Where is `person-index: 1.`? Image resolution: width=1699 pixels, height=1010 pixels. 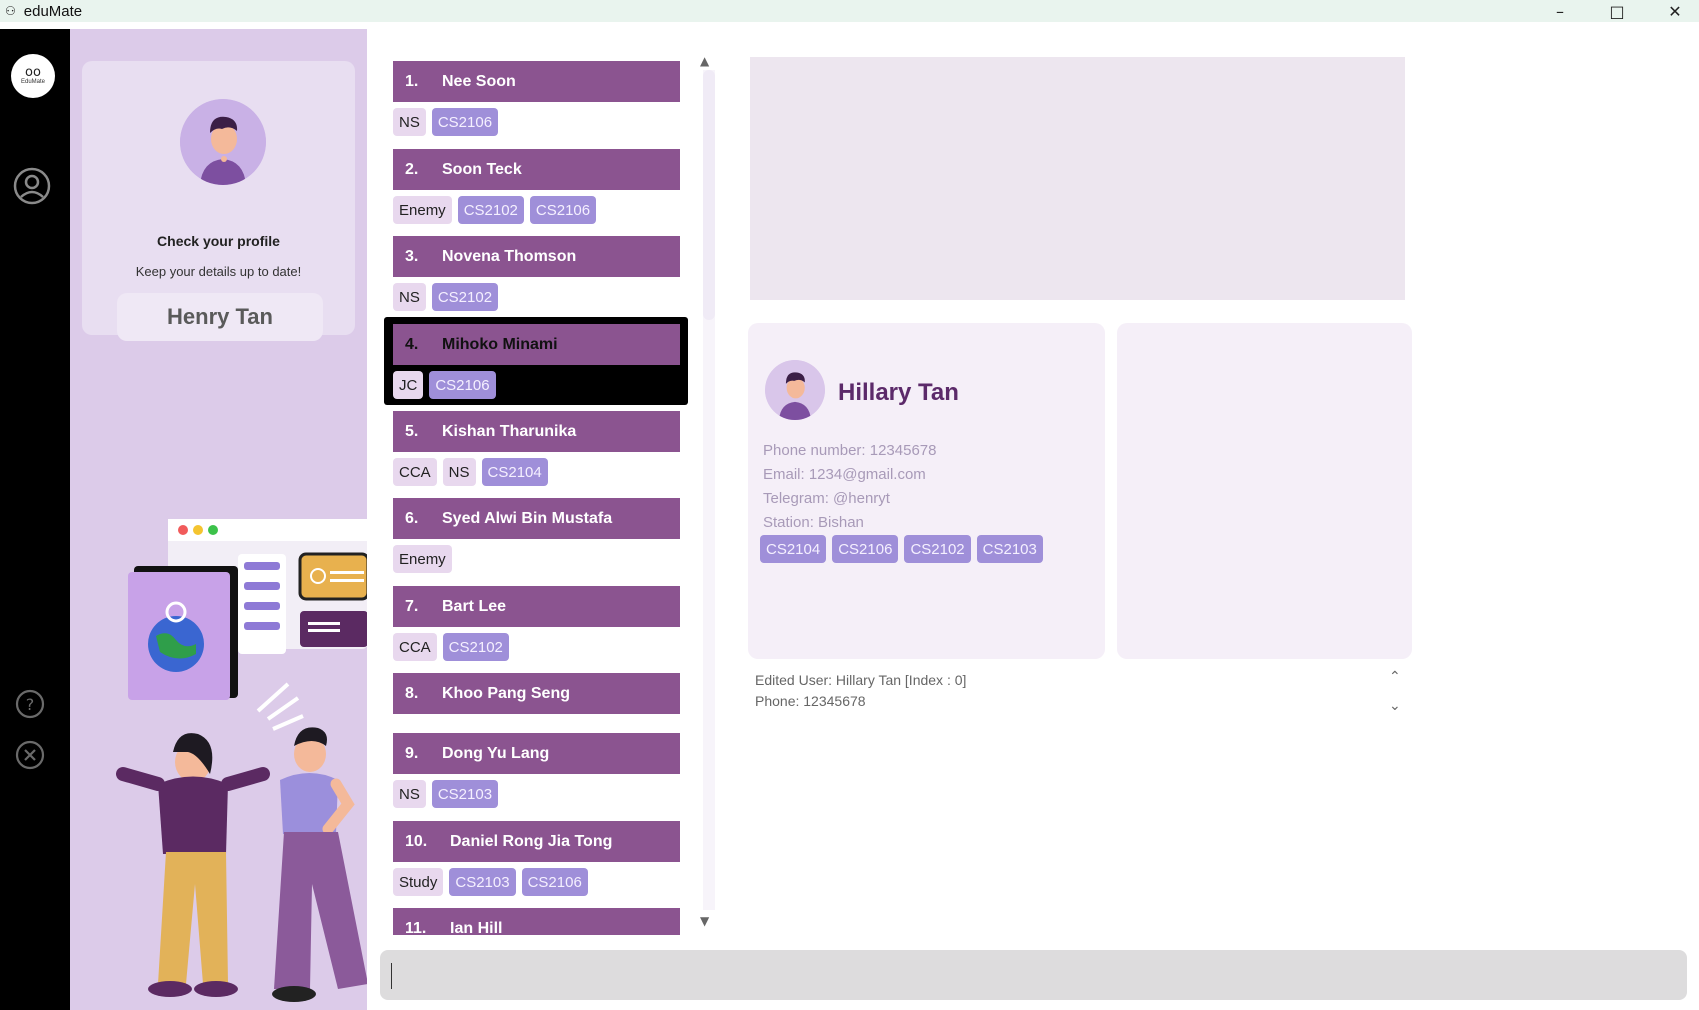
person-index: 1. is located at coordinates (412, 81).